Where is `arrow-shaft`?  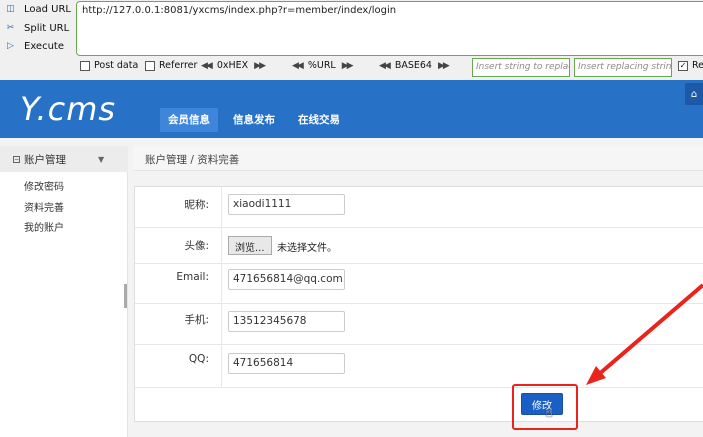 arrow-shaft is located at coordinates (649, 330).